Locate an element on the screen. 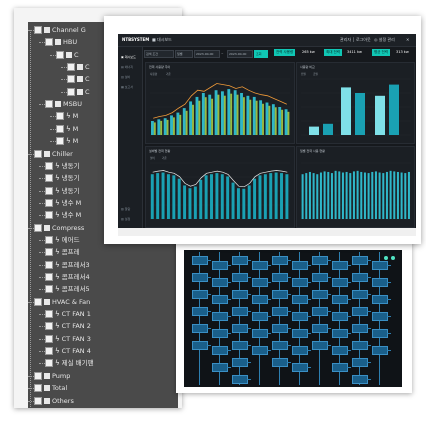 The width and height of the screenshot is (426, 425). menu-dashboard: ■ 대시보드 is located at coordinates (162, 40).